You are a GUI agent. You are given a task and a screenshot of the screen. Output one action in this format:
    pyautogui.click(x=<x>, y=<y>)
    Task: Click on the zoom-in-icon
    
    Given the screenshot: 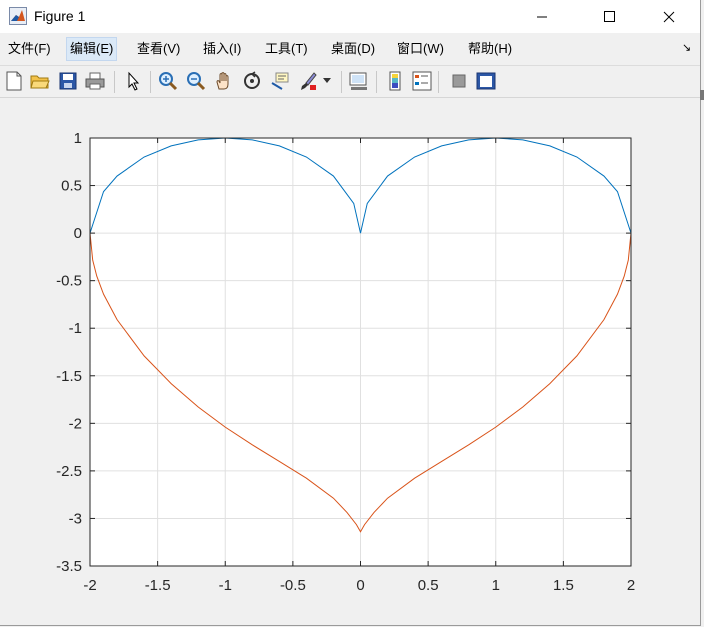 What is the action you would take?
    pyautogui.click(x=168, y=81)
    